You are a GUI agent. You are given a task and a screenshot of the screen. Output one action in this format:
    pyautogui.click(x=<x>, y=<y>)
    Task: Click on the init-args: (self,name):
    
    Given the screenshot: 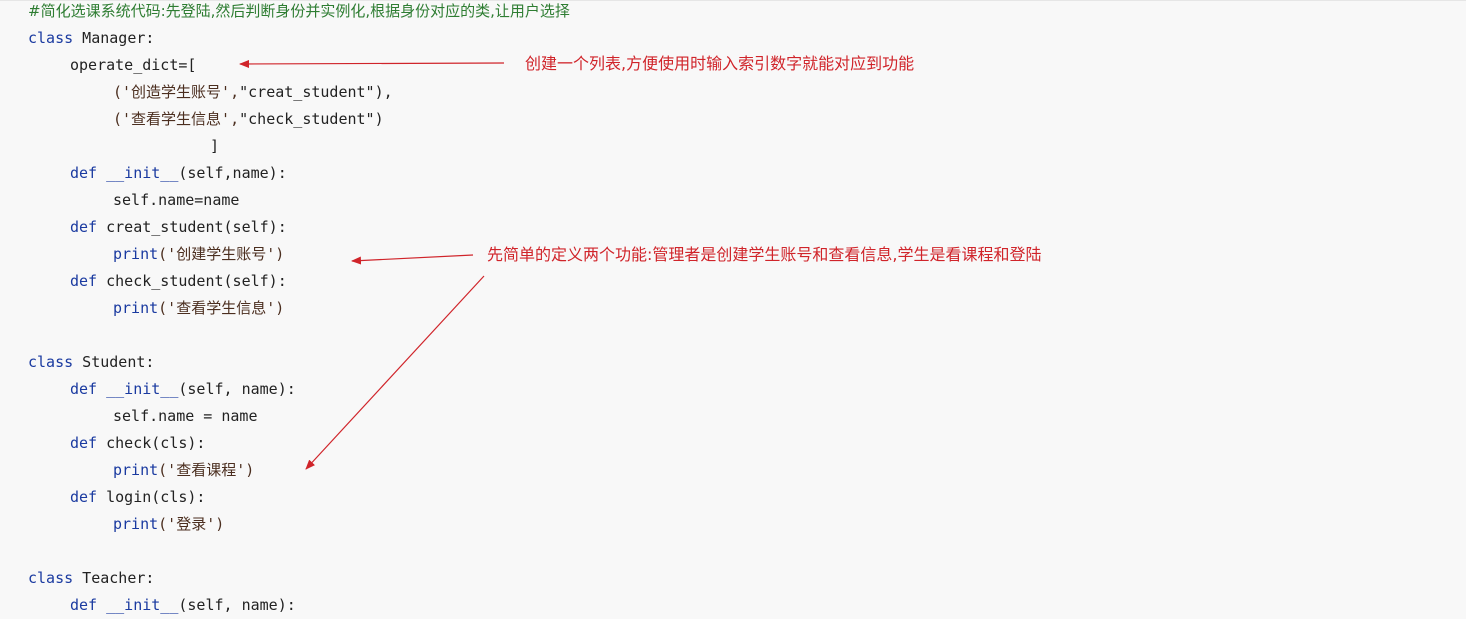 What is the action you would take?
    pyautogui.click(x=232, y=173)
    